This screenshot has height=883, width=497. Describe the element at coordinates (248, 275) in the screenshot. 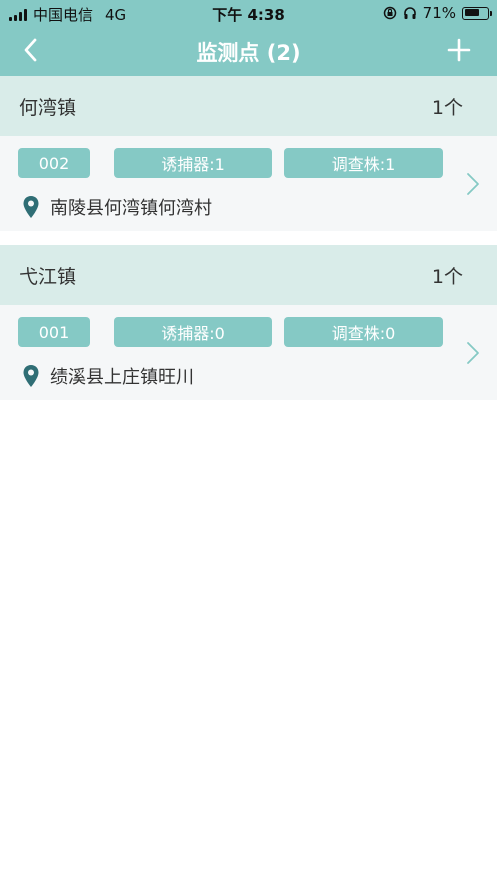

I see `group-header: 弋江镇 1个` at that location.